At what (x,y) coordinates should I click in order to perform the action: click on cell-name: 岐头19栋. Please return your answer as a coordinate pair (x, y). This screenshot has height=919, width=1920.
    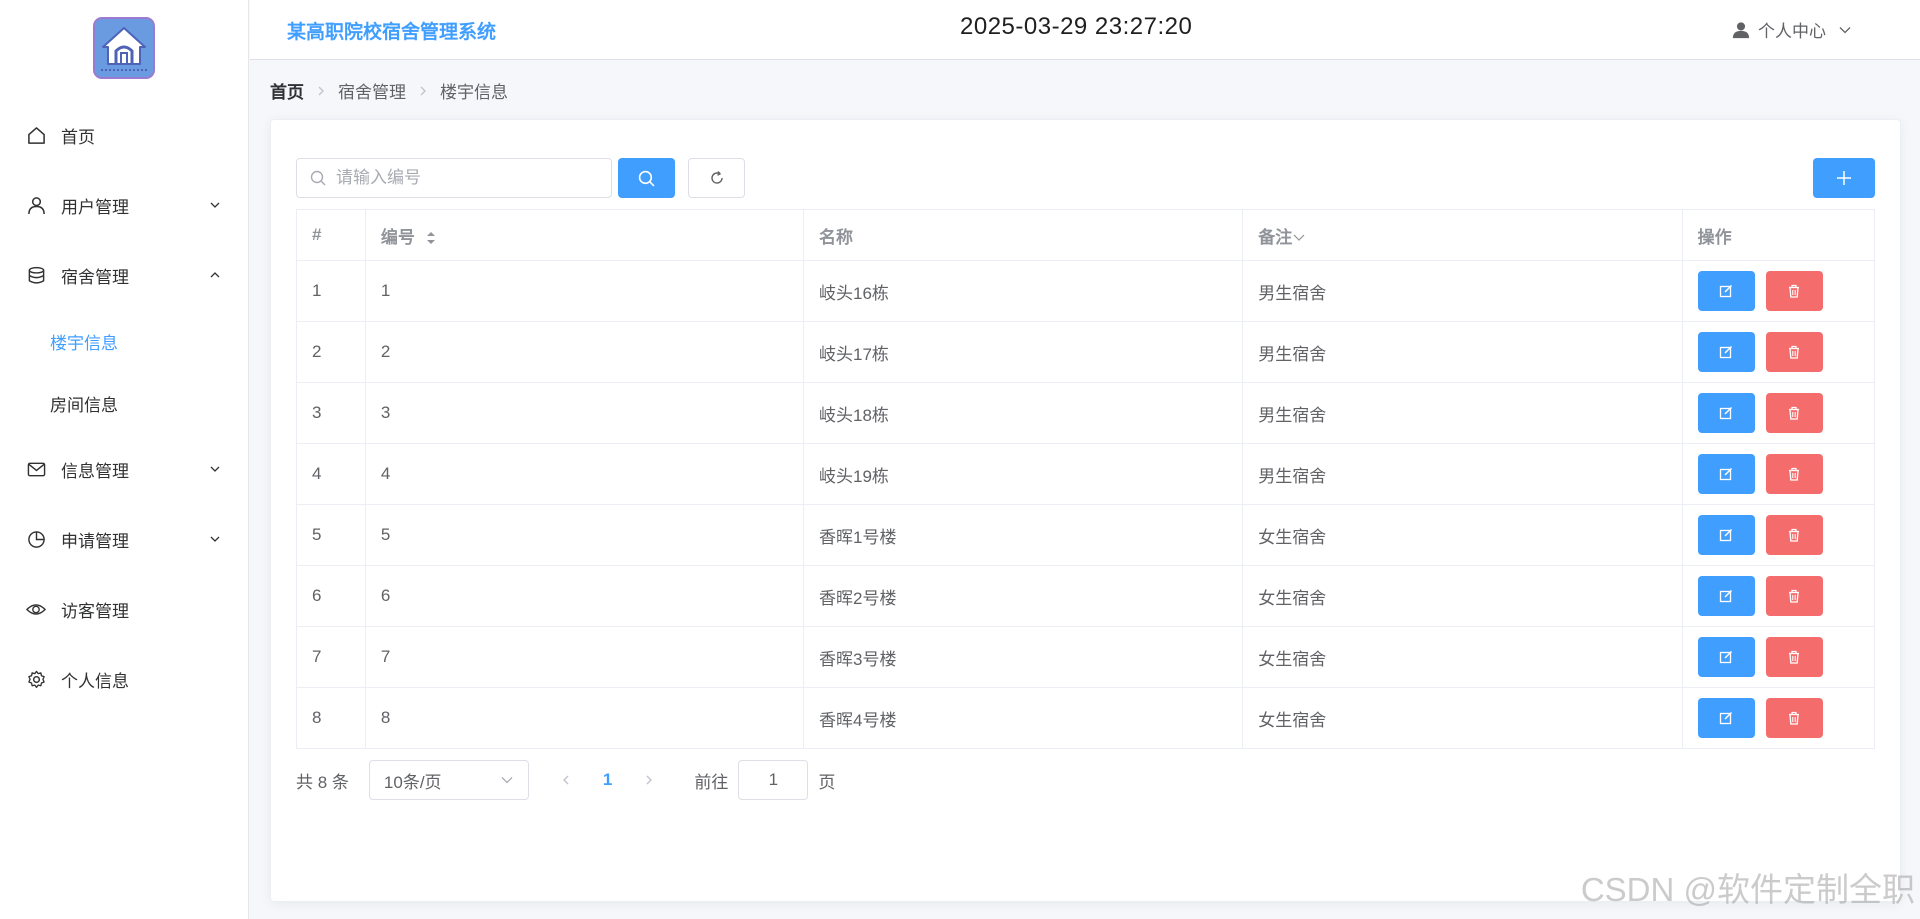
    Looking at the image, I should click on (1023, 474).